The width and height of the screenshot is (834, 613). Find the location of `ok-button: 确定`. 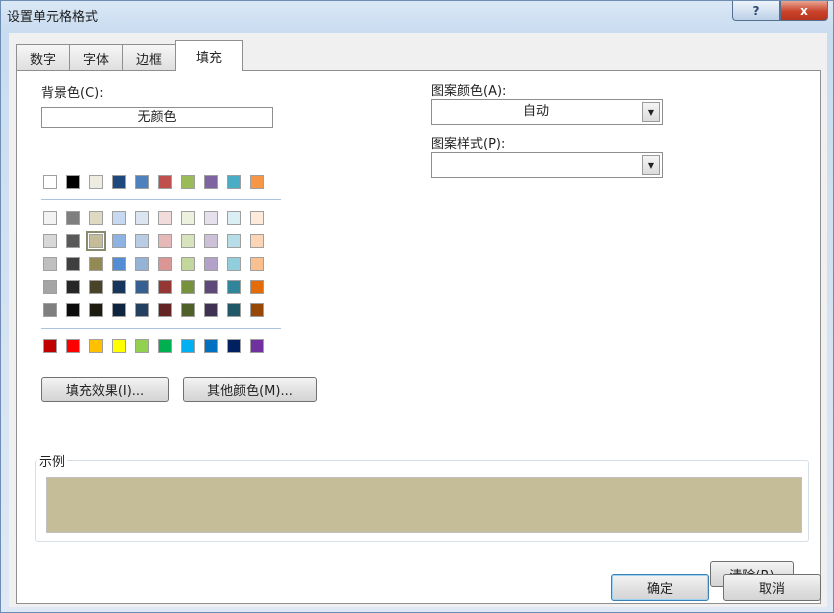

ok-button: 确定 is located at coordinates (660, 587).